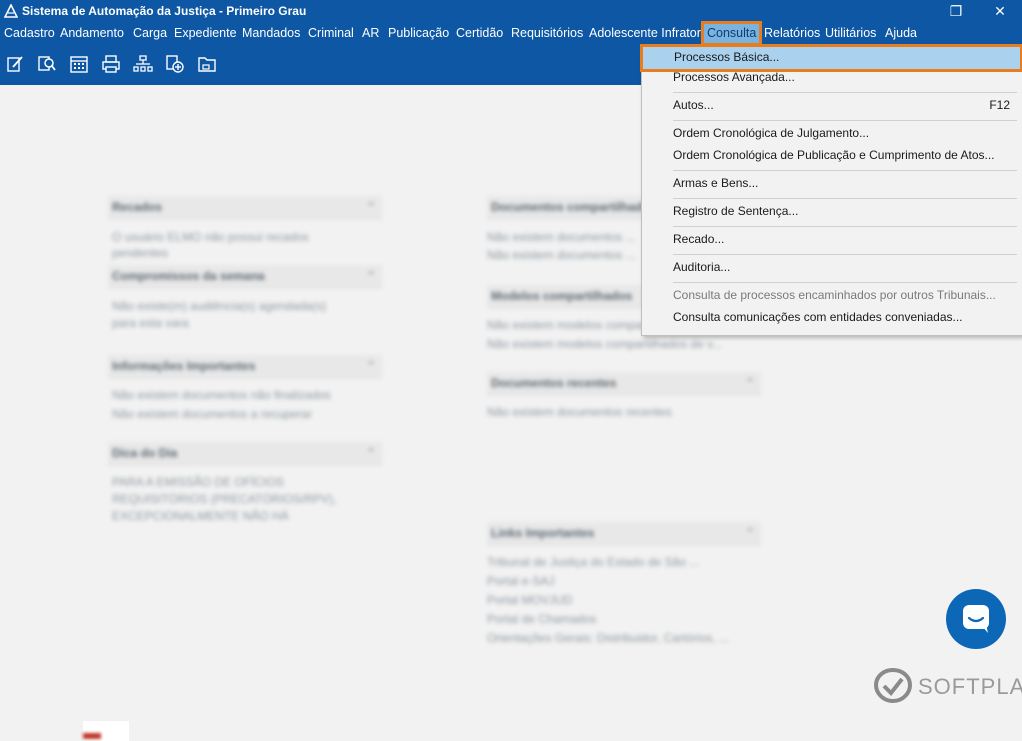 This screenshot has width=1022, height=741. I want to click on panel-title: Recados, so click(137, 207).